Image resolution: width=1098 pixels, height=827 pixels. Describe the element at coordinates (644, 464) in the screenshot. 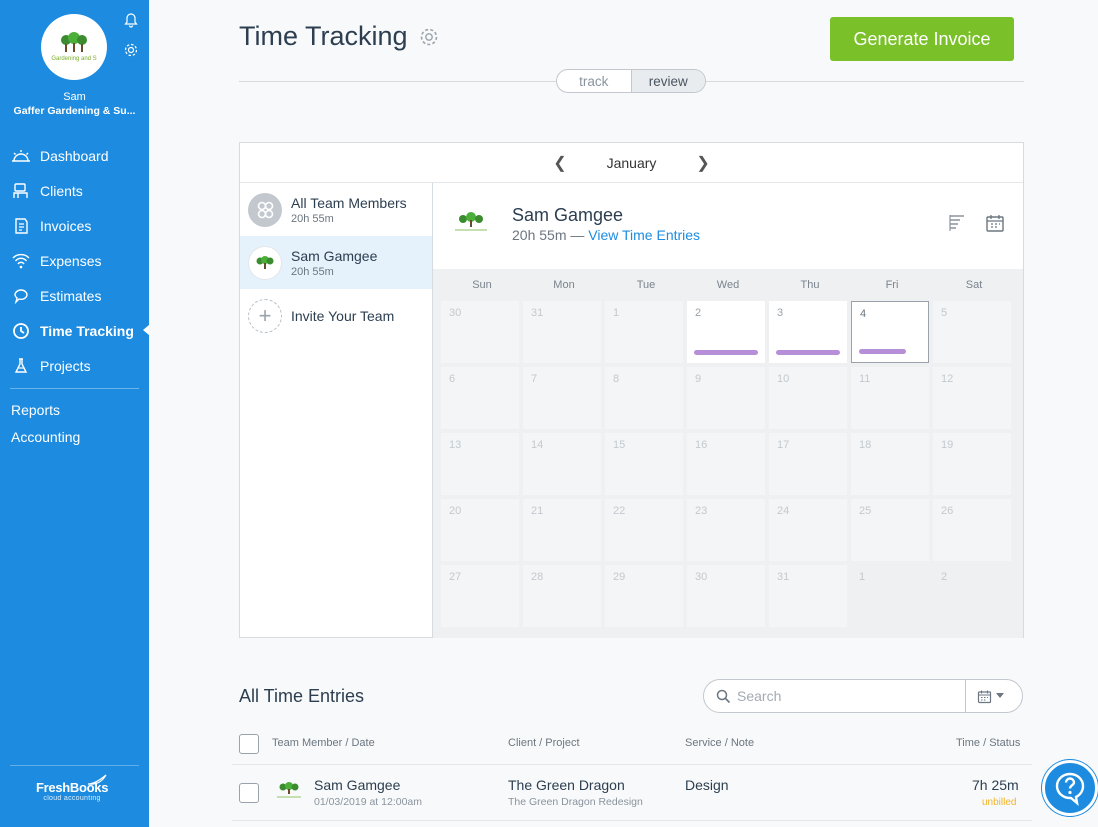

I see `calendar-day: 15` at that location.